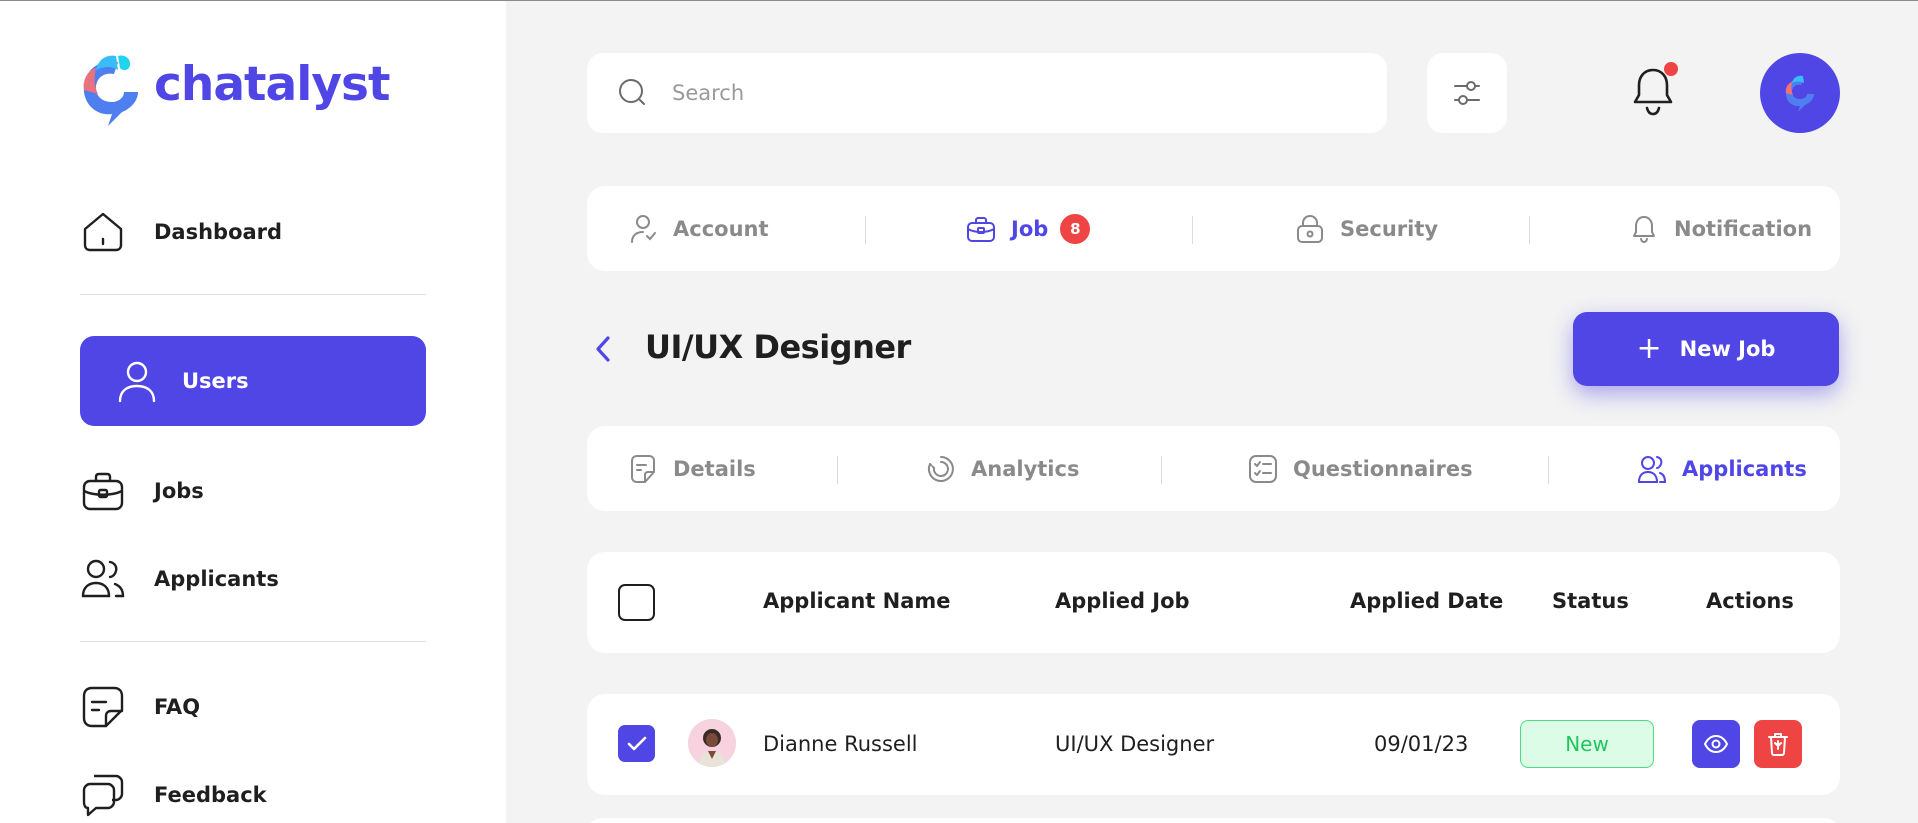  Describe the element at coordinates (210, 795) in the screenshot. I see `sidebar-item-label: Feedback` at that location.